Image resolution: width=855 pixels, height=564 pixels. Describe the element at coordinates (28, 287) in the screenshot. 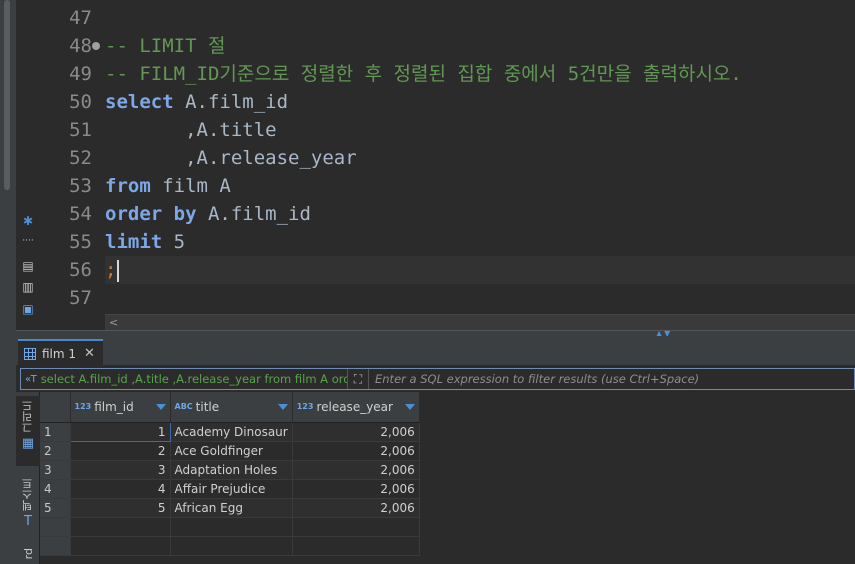

I see `document-error-icon: ▥` at that location.